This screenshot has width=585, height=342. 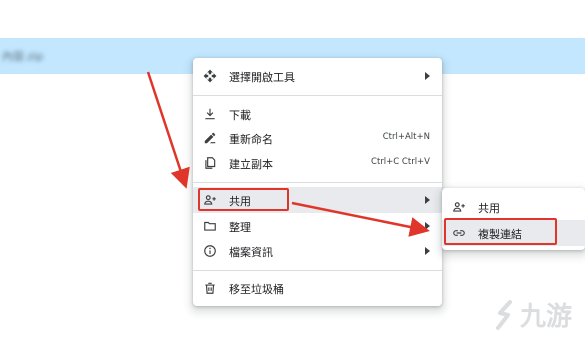 I want to click on annotation-arrow-to-share, so click(x=168, y=130).